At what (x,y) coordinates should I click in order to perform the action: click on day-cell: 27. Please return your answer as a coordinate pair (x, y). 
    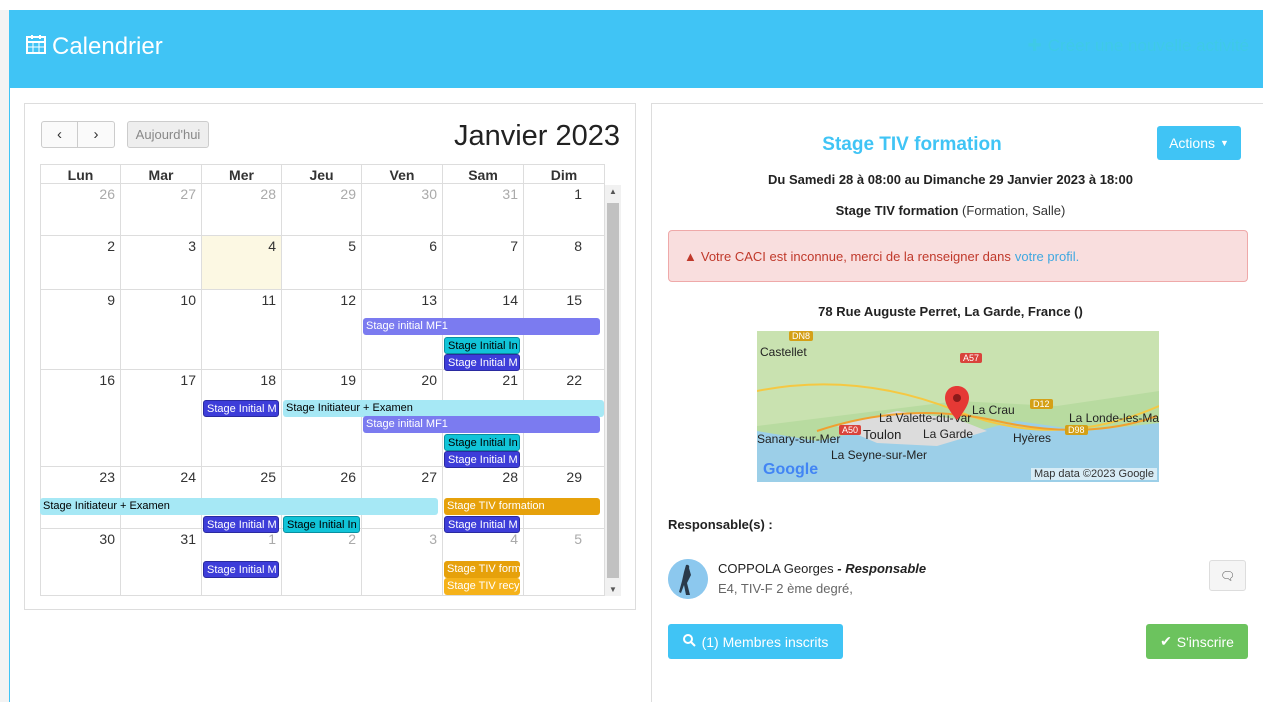
    Looking at the image, I should click on (161, 210).